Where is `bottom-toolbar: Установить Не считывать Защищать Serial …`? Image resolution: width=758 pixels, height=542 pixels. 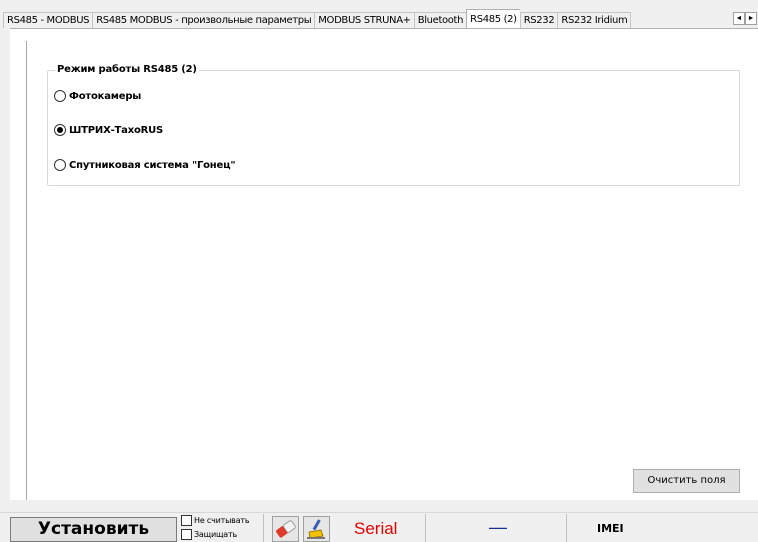 bottom-toolbar: Установить Не считывать Защищать Serial … is located at coordinates (379, 521).